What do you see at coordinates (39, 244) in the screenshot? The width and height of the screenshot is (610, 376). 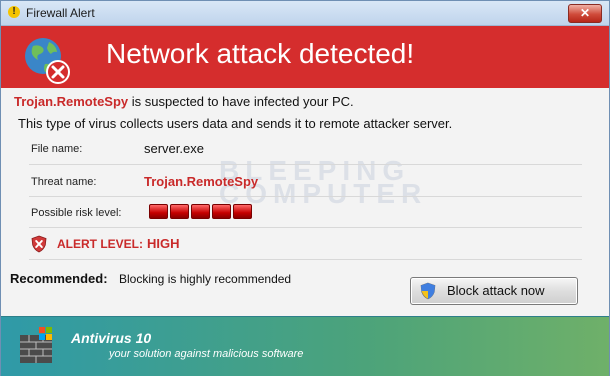 I see `shield-x-icon` at bounding box center [39, 244].